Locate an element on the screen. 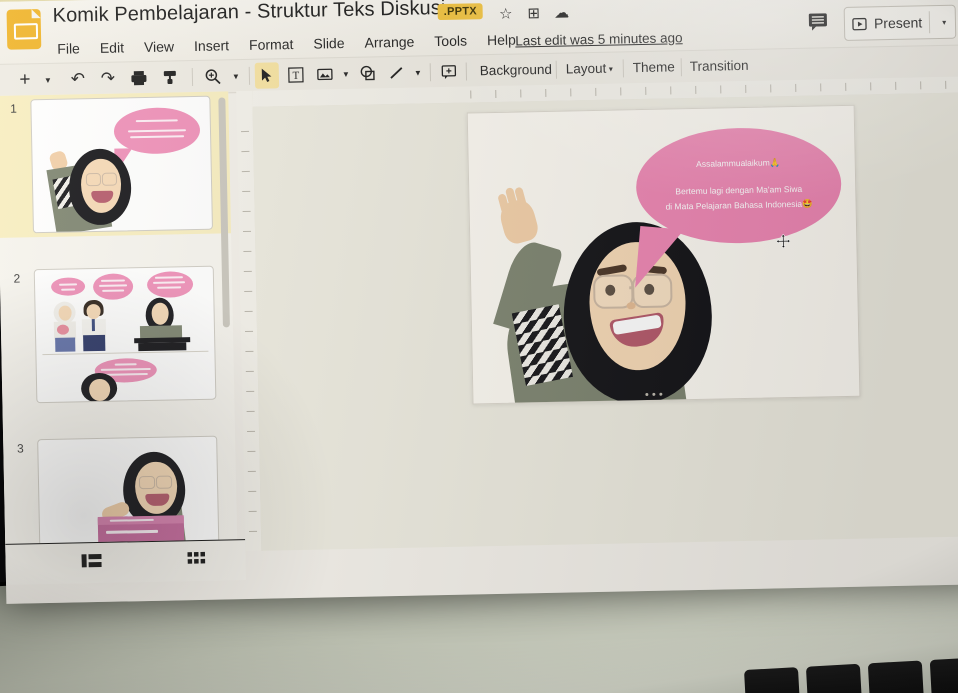  avatar-glasses-bridge is located at coordinates (632, 287).